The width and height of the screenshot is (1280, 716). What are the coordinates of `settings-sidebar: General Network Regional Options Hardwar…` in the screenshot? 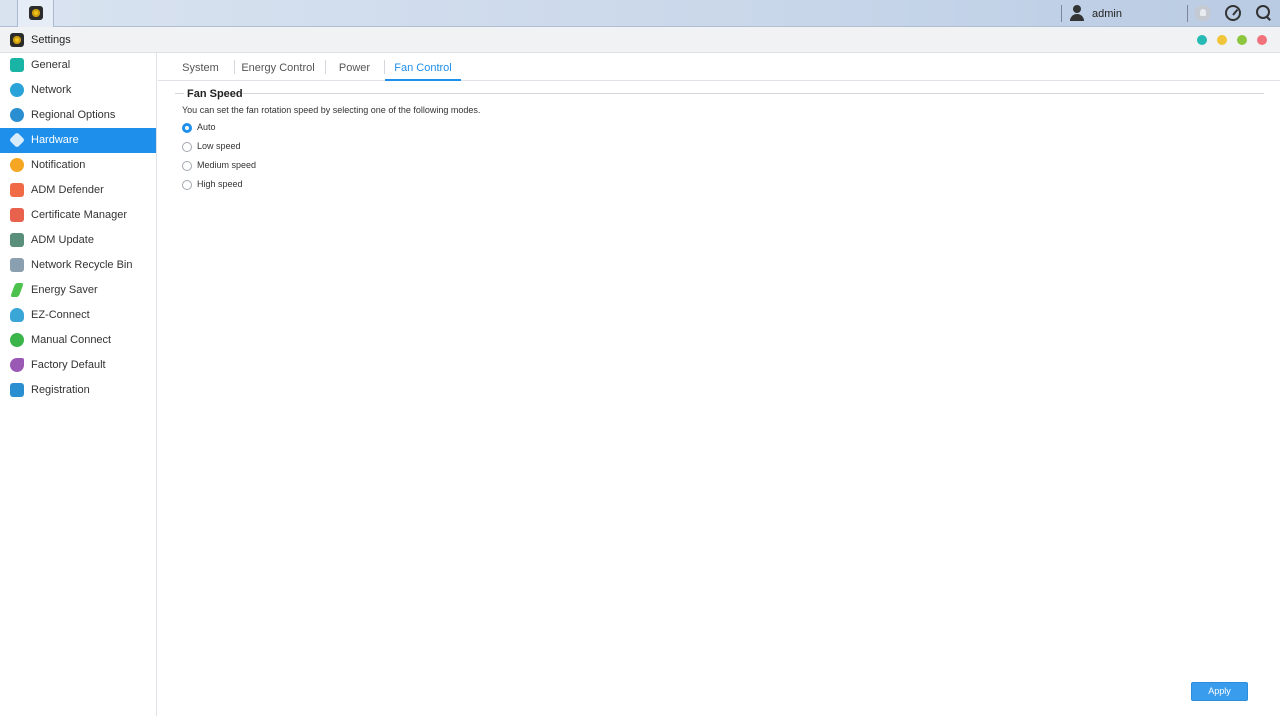 It's located at (78, 384).